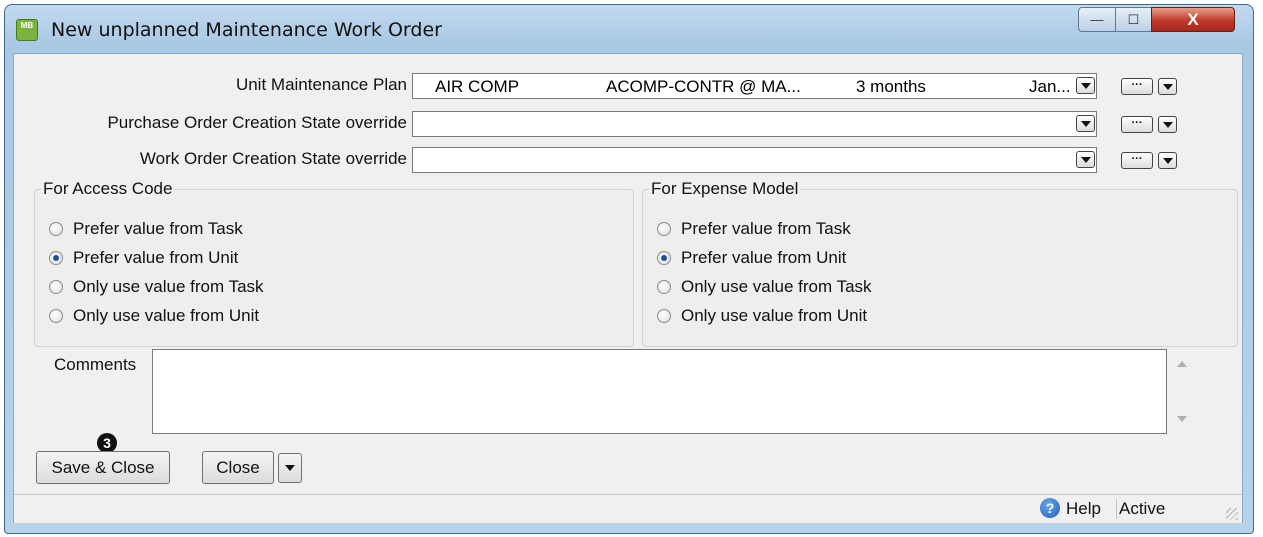 This screenshot has height=537, width=1263. What do you see at coordinates (1182, 391) in the screenshot?
I see `comments-scrollbar` at bounding box center [1182, 391].